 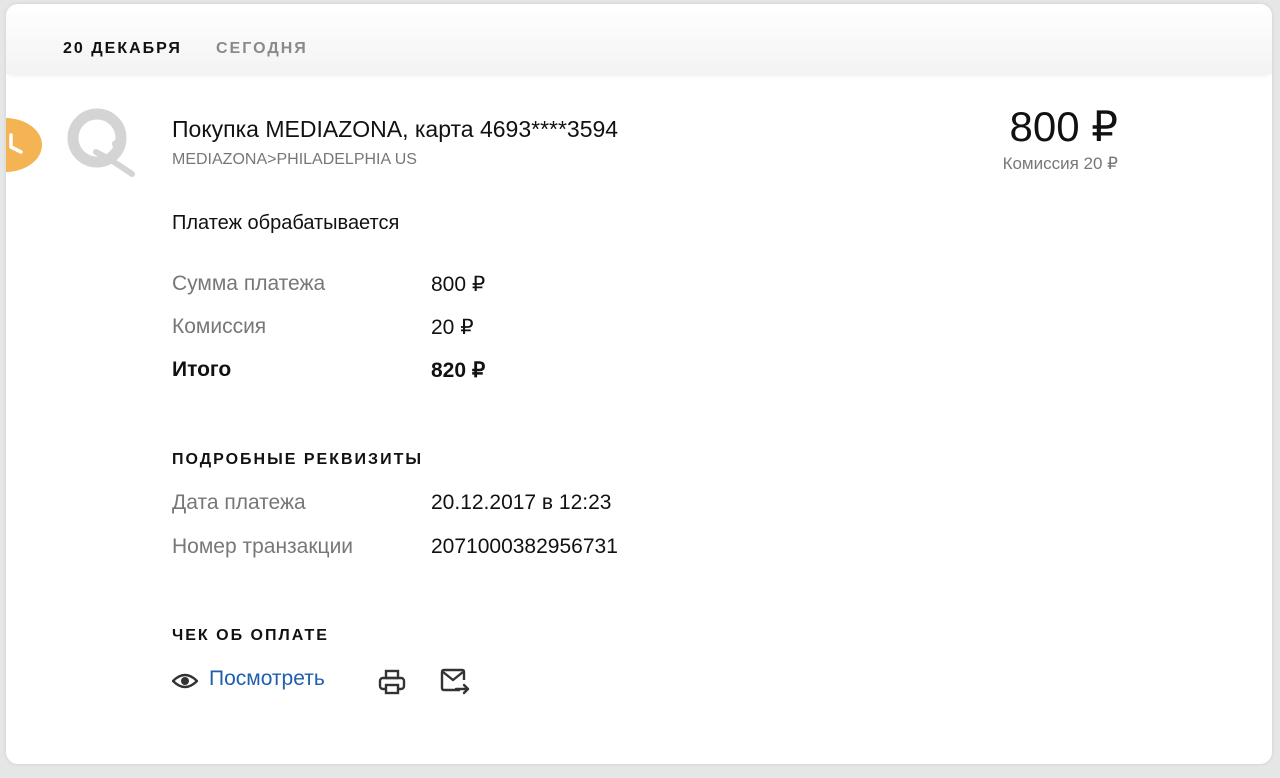 What do you see at coordinates (263, 546) in the screenshot?
I see `details-label-transaction-id: Номер транзакции` at bounding box center [263, 546].